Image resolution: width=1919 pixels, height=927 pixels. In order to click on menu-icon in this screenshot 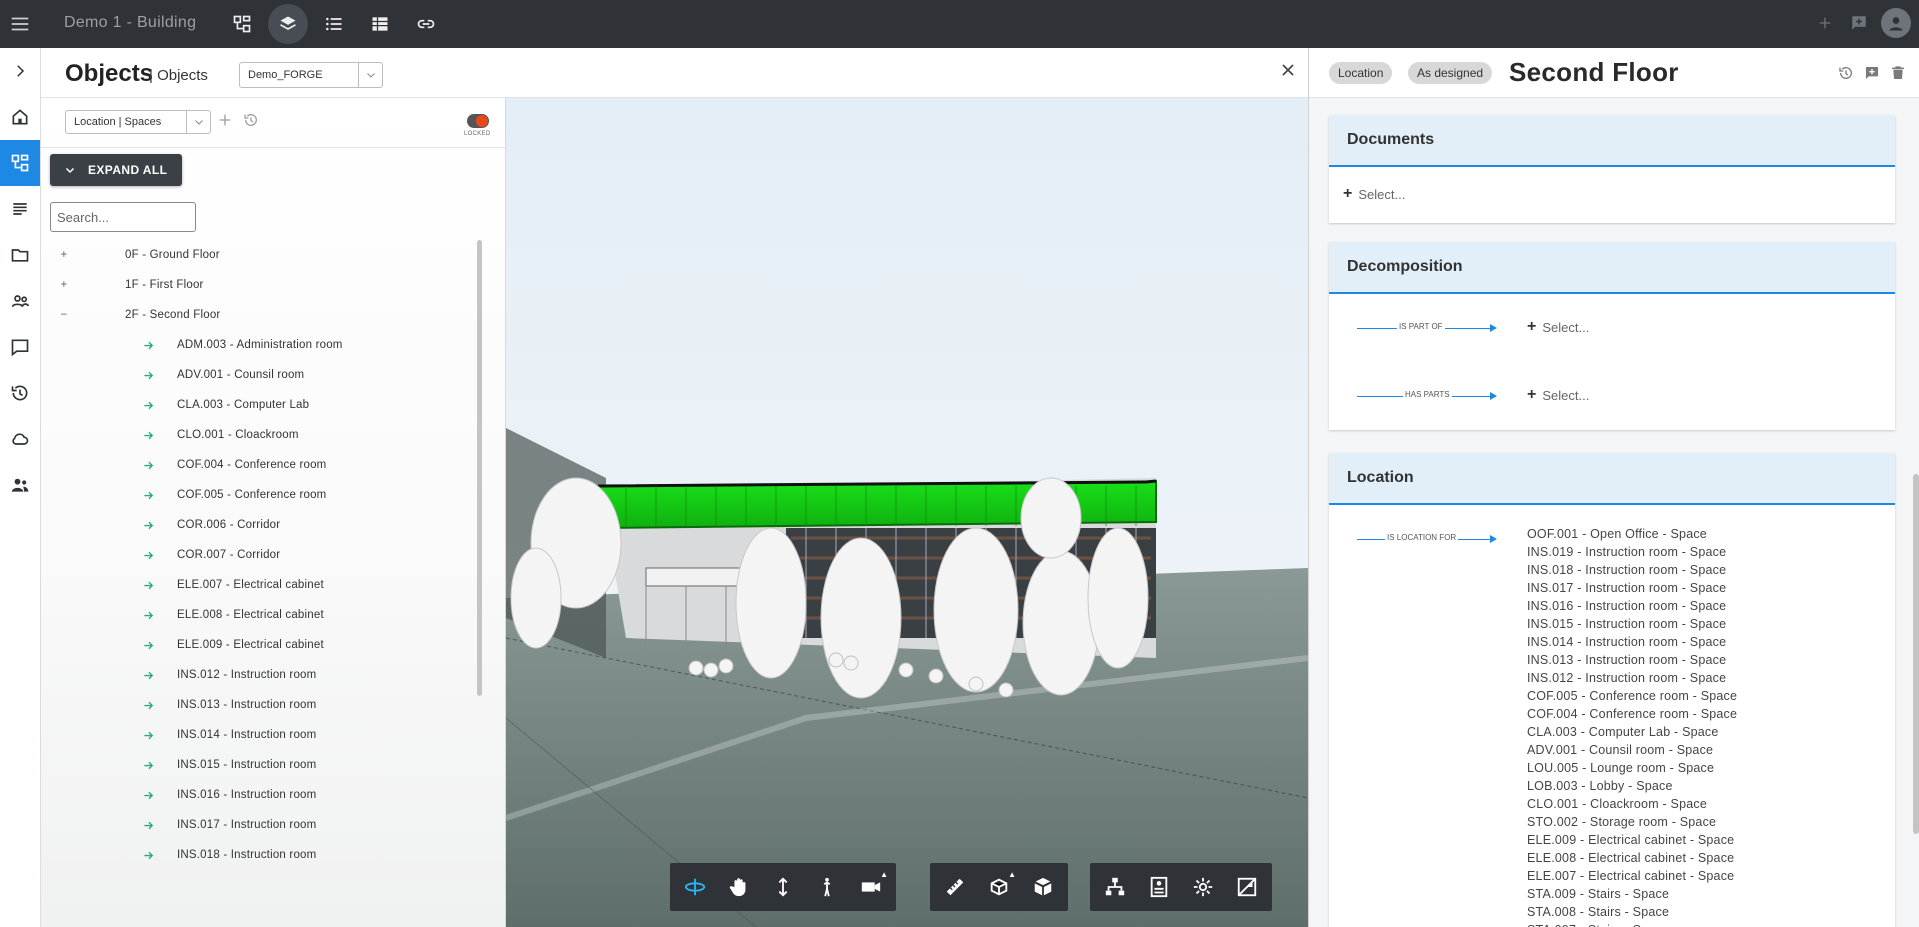, I will do `click(20, 24)`.